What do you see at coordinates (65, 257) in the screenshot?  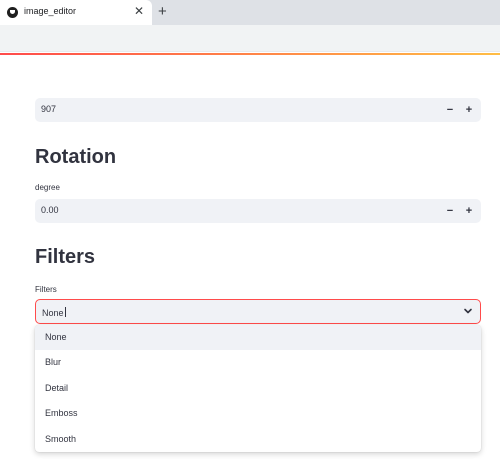 I see `filters-header: Filters` at bounding box center [65, 257].